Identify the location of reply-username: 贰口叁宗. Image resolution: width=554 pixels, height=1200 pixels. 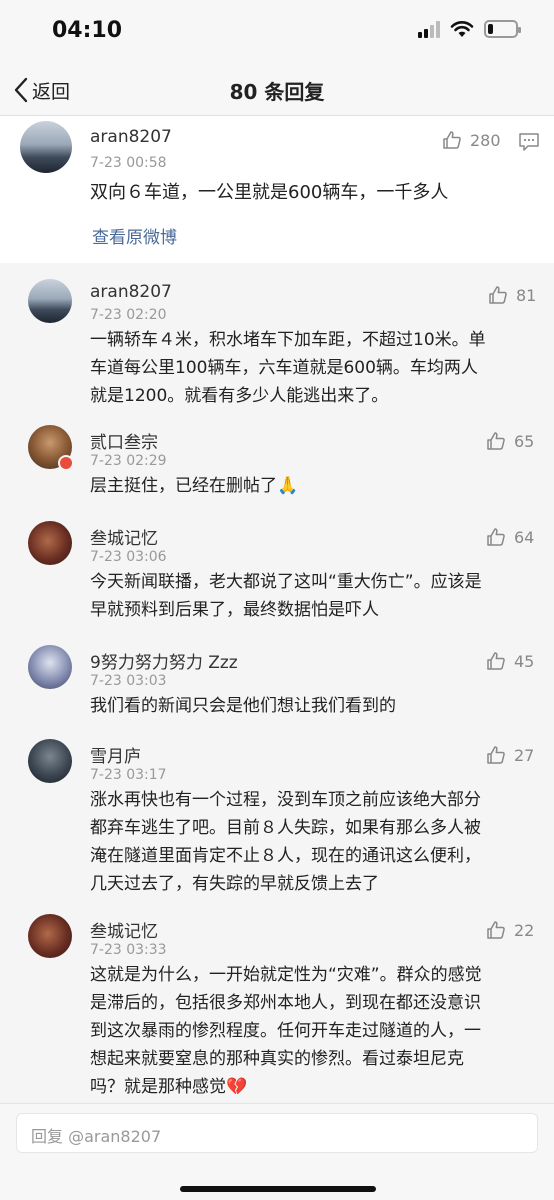
(124, 440).